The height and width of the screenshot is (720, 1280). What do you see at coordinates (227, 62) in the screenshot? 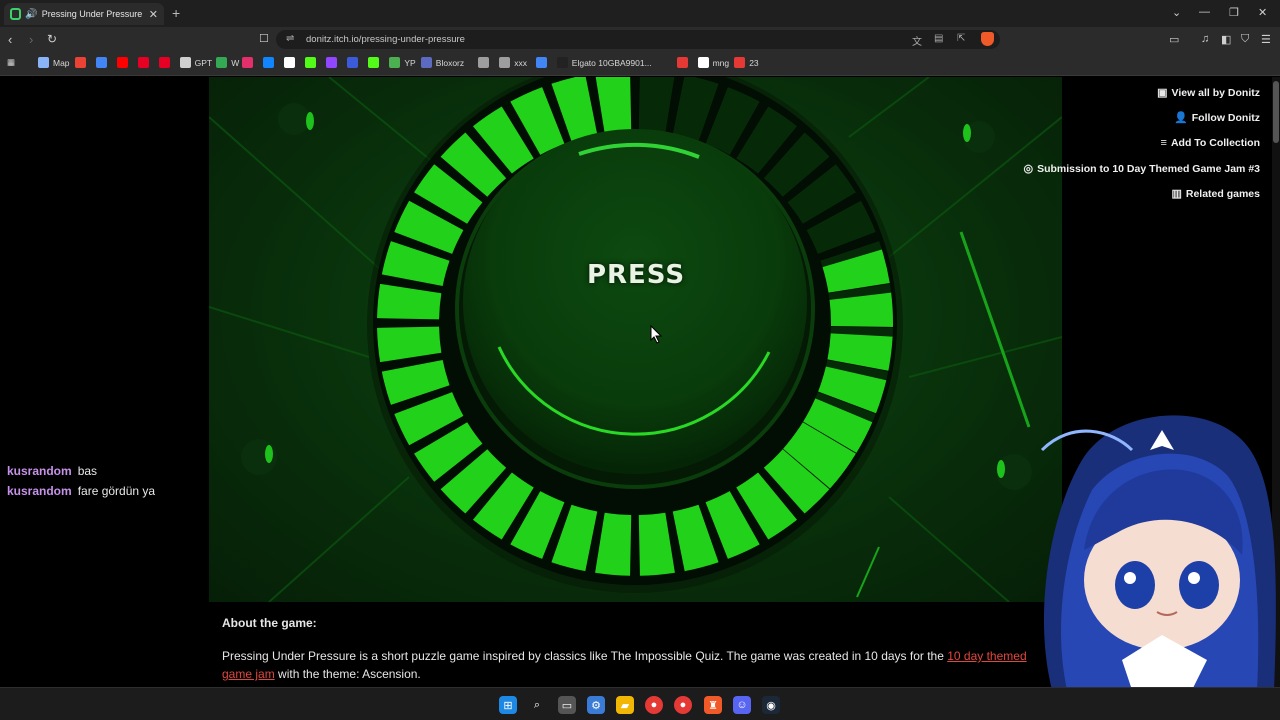
I see `bookmark-item: W` at bounding box center [227, 62].